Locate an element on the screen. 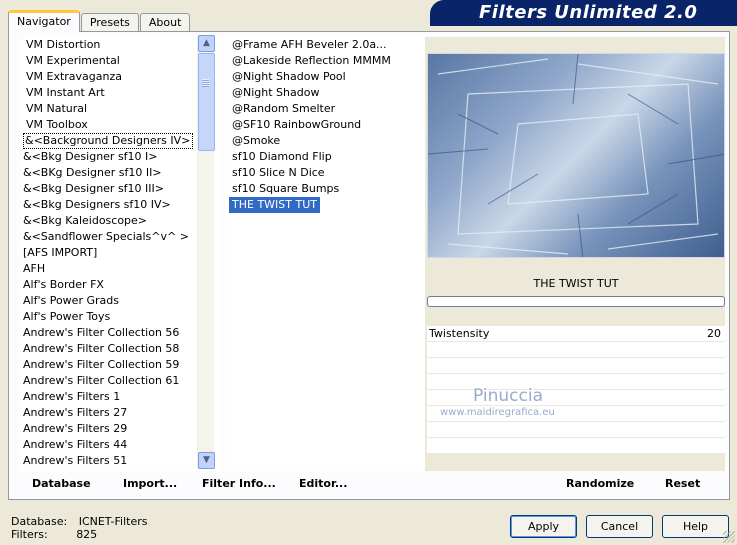 Image resolution: width=737 pixels, height=545 pixels. cancel-button: Cancel is located at coordinates (619, 526).